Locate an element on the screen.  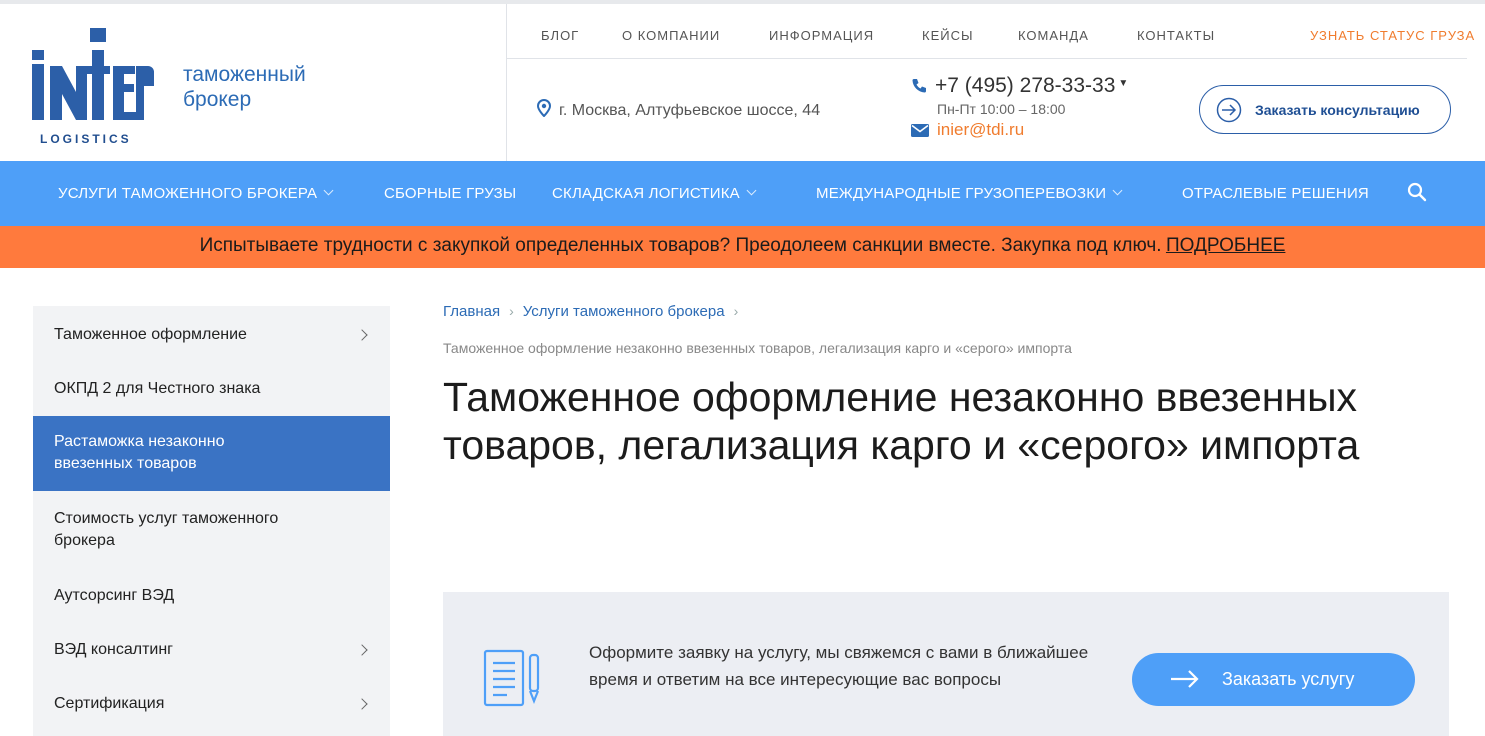
document-pen-icon is located at coordinates (511, 678).